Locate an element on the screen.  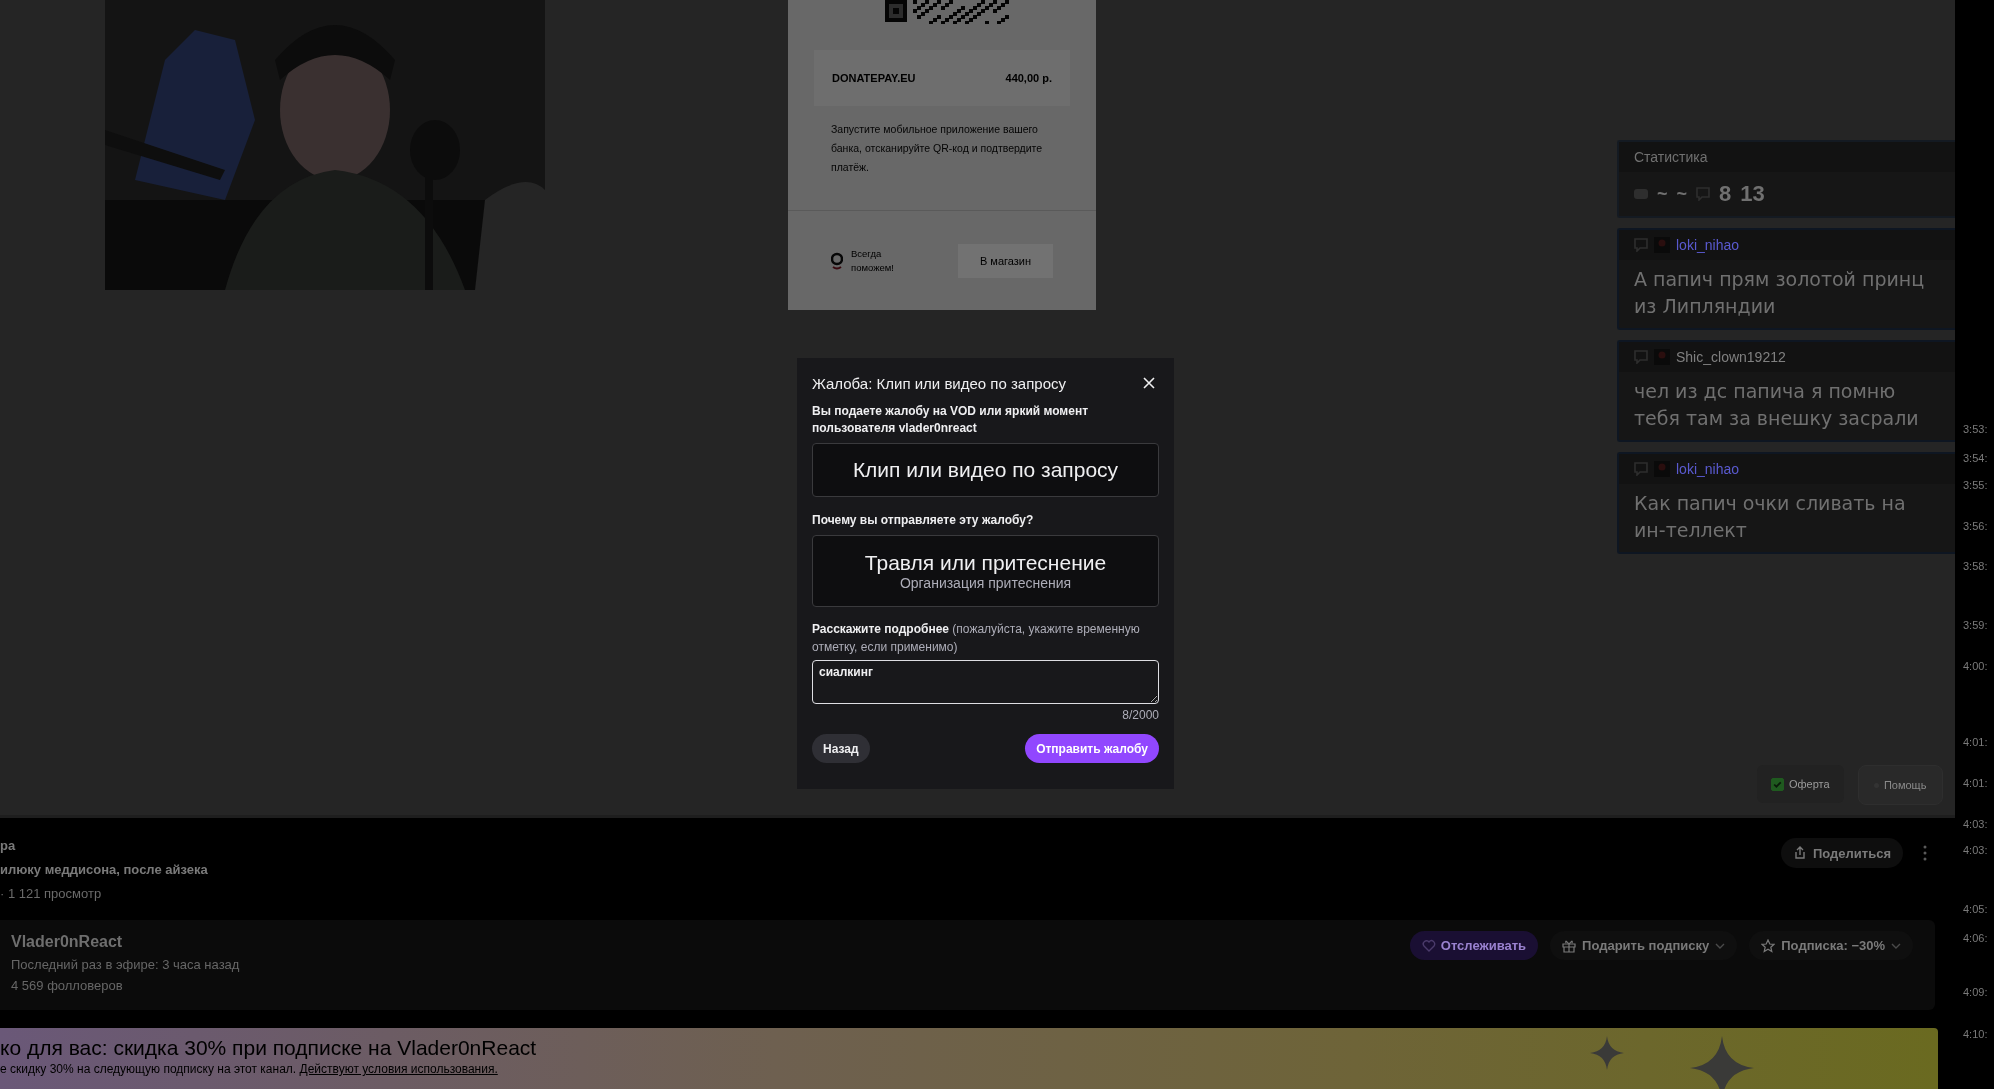
chat-timestamp: 3:54: is located at coordinates (1975, 458).